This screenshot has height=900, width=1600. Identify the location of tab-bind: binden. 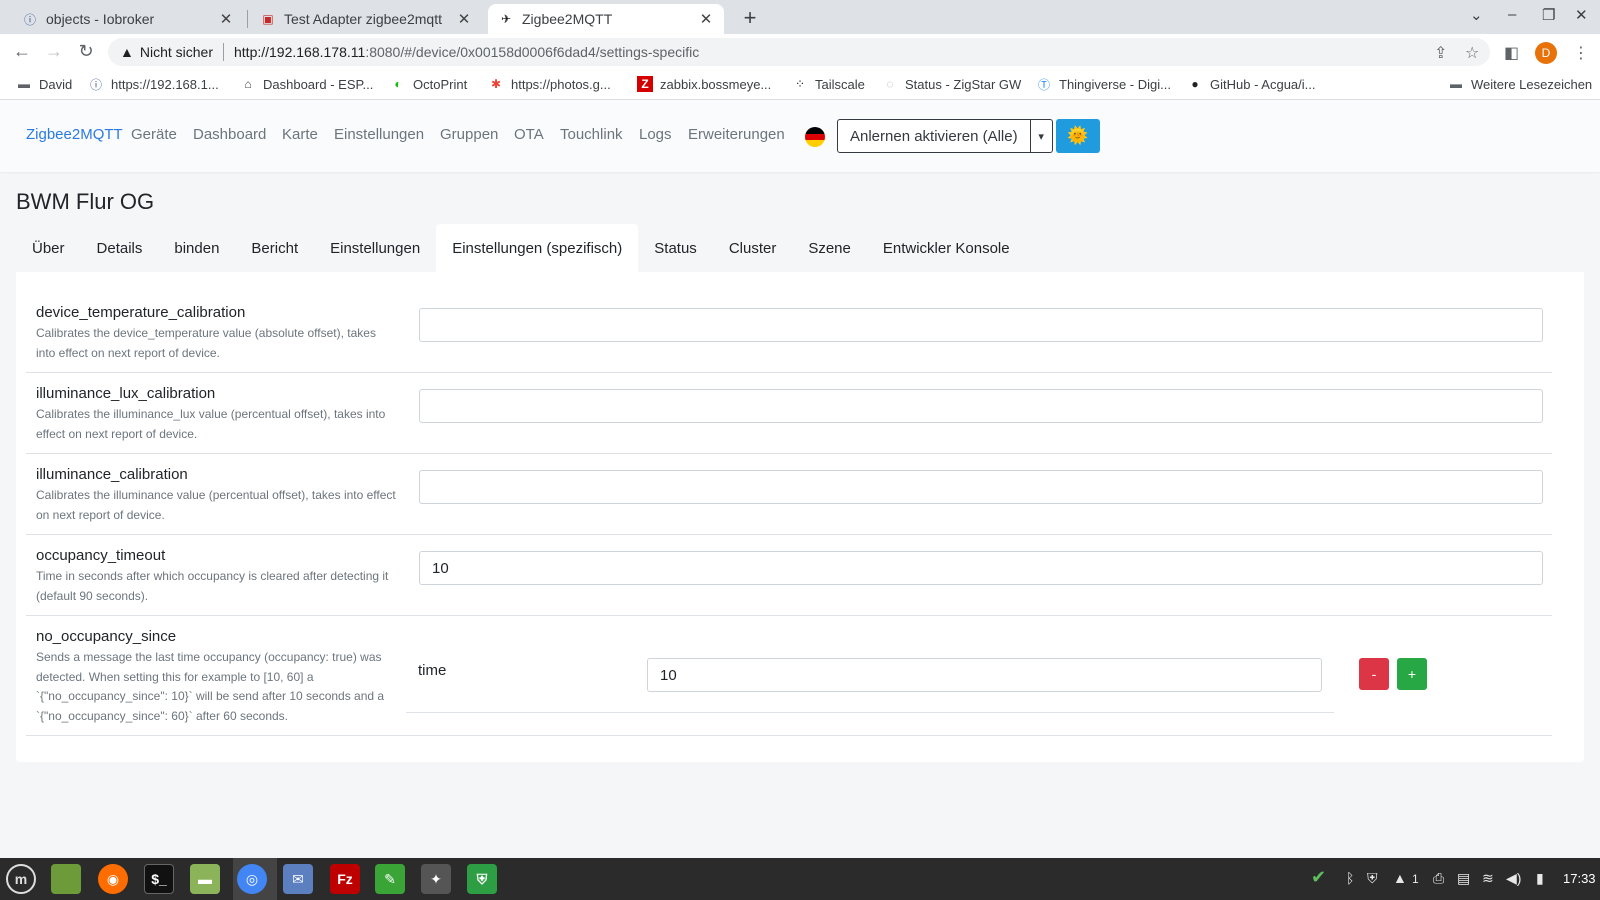
(196, 248).